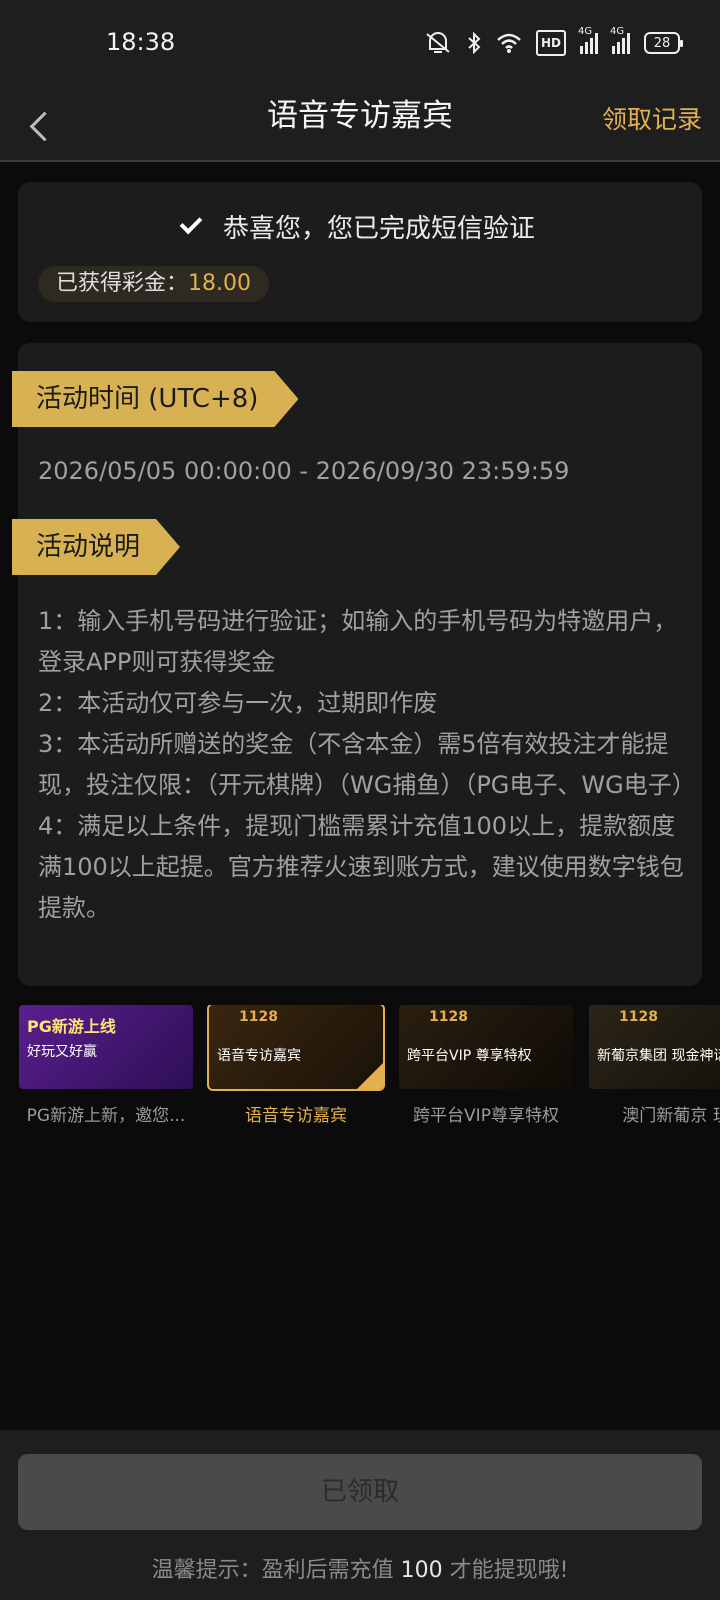 The width and height of the screenshot is (720, 1600). I want to click on bottom-bar: 已领取 温馨提示：盈利后需充值 100 才能提现哦!, so click(360, 1515).